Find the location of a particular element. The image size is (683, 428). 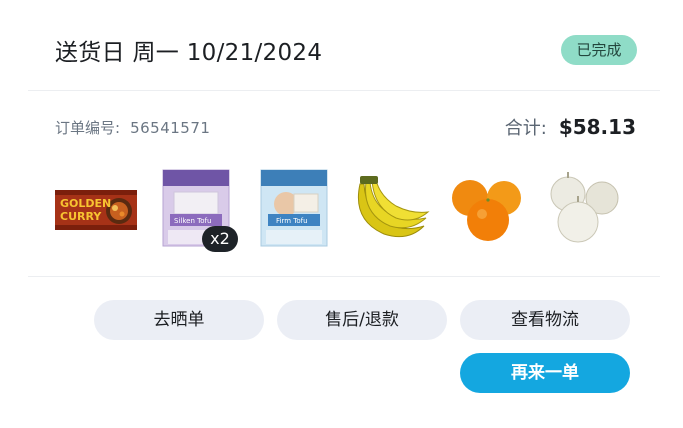

orange-icon is located at coordinates (486, 210).